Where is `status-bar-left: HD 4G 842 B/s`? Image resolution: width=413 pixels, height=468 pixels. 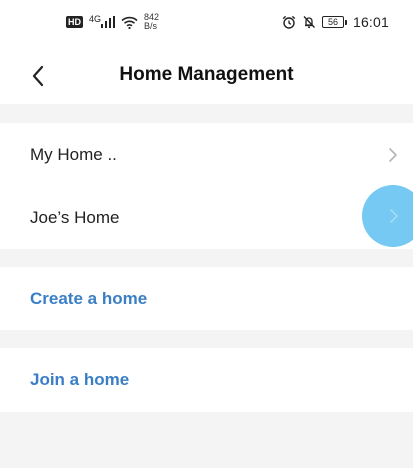
status-bar-left: HD 4G 842 B/s is located at coordinates (112, 22).